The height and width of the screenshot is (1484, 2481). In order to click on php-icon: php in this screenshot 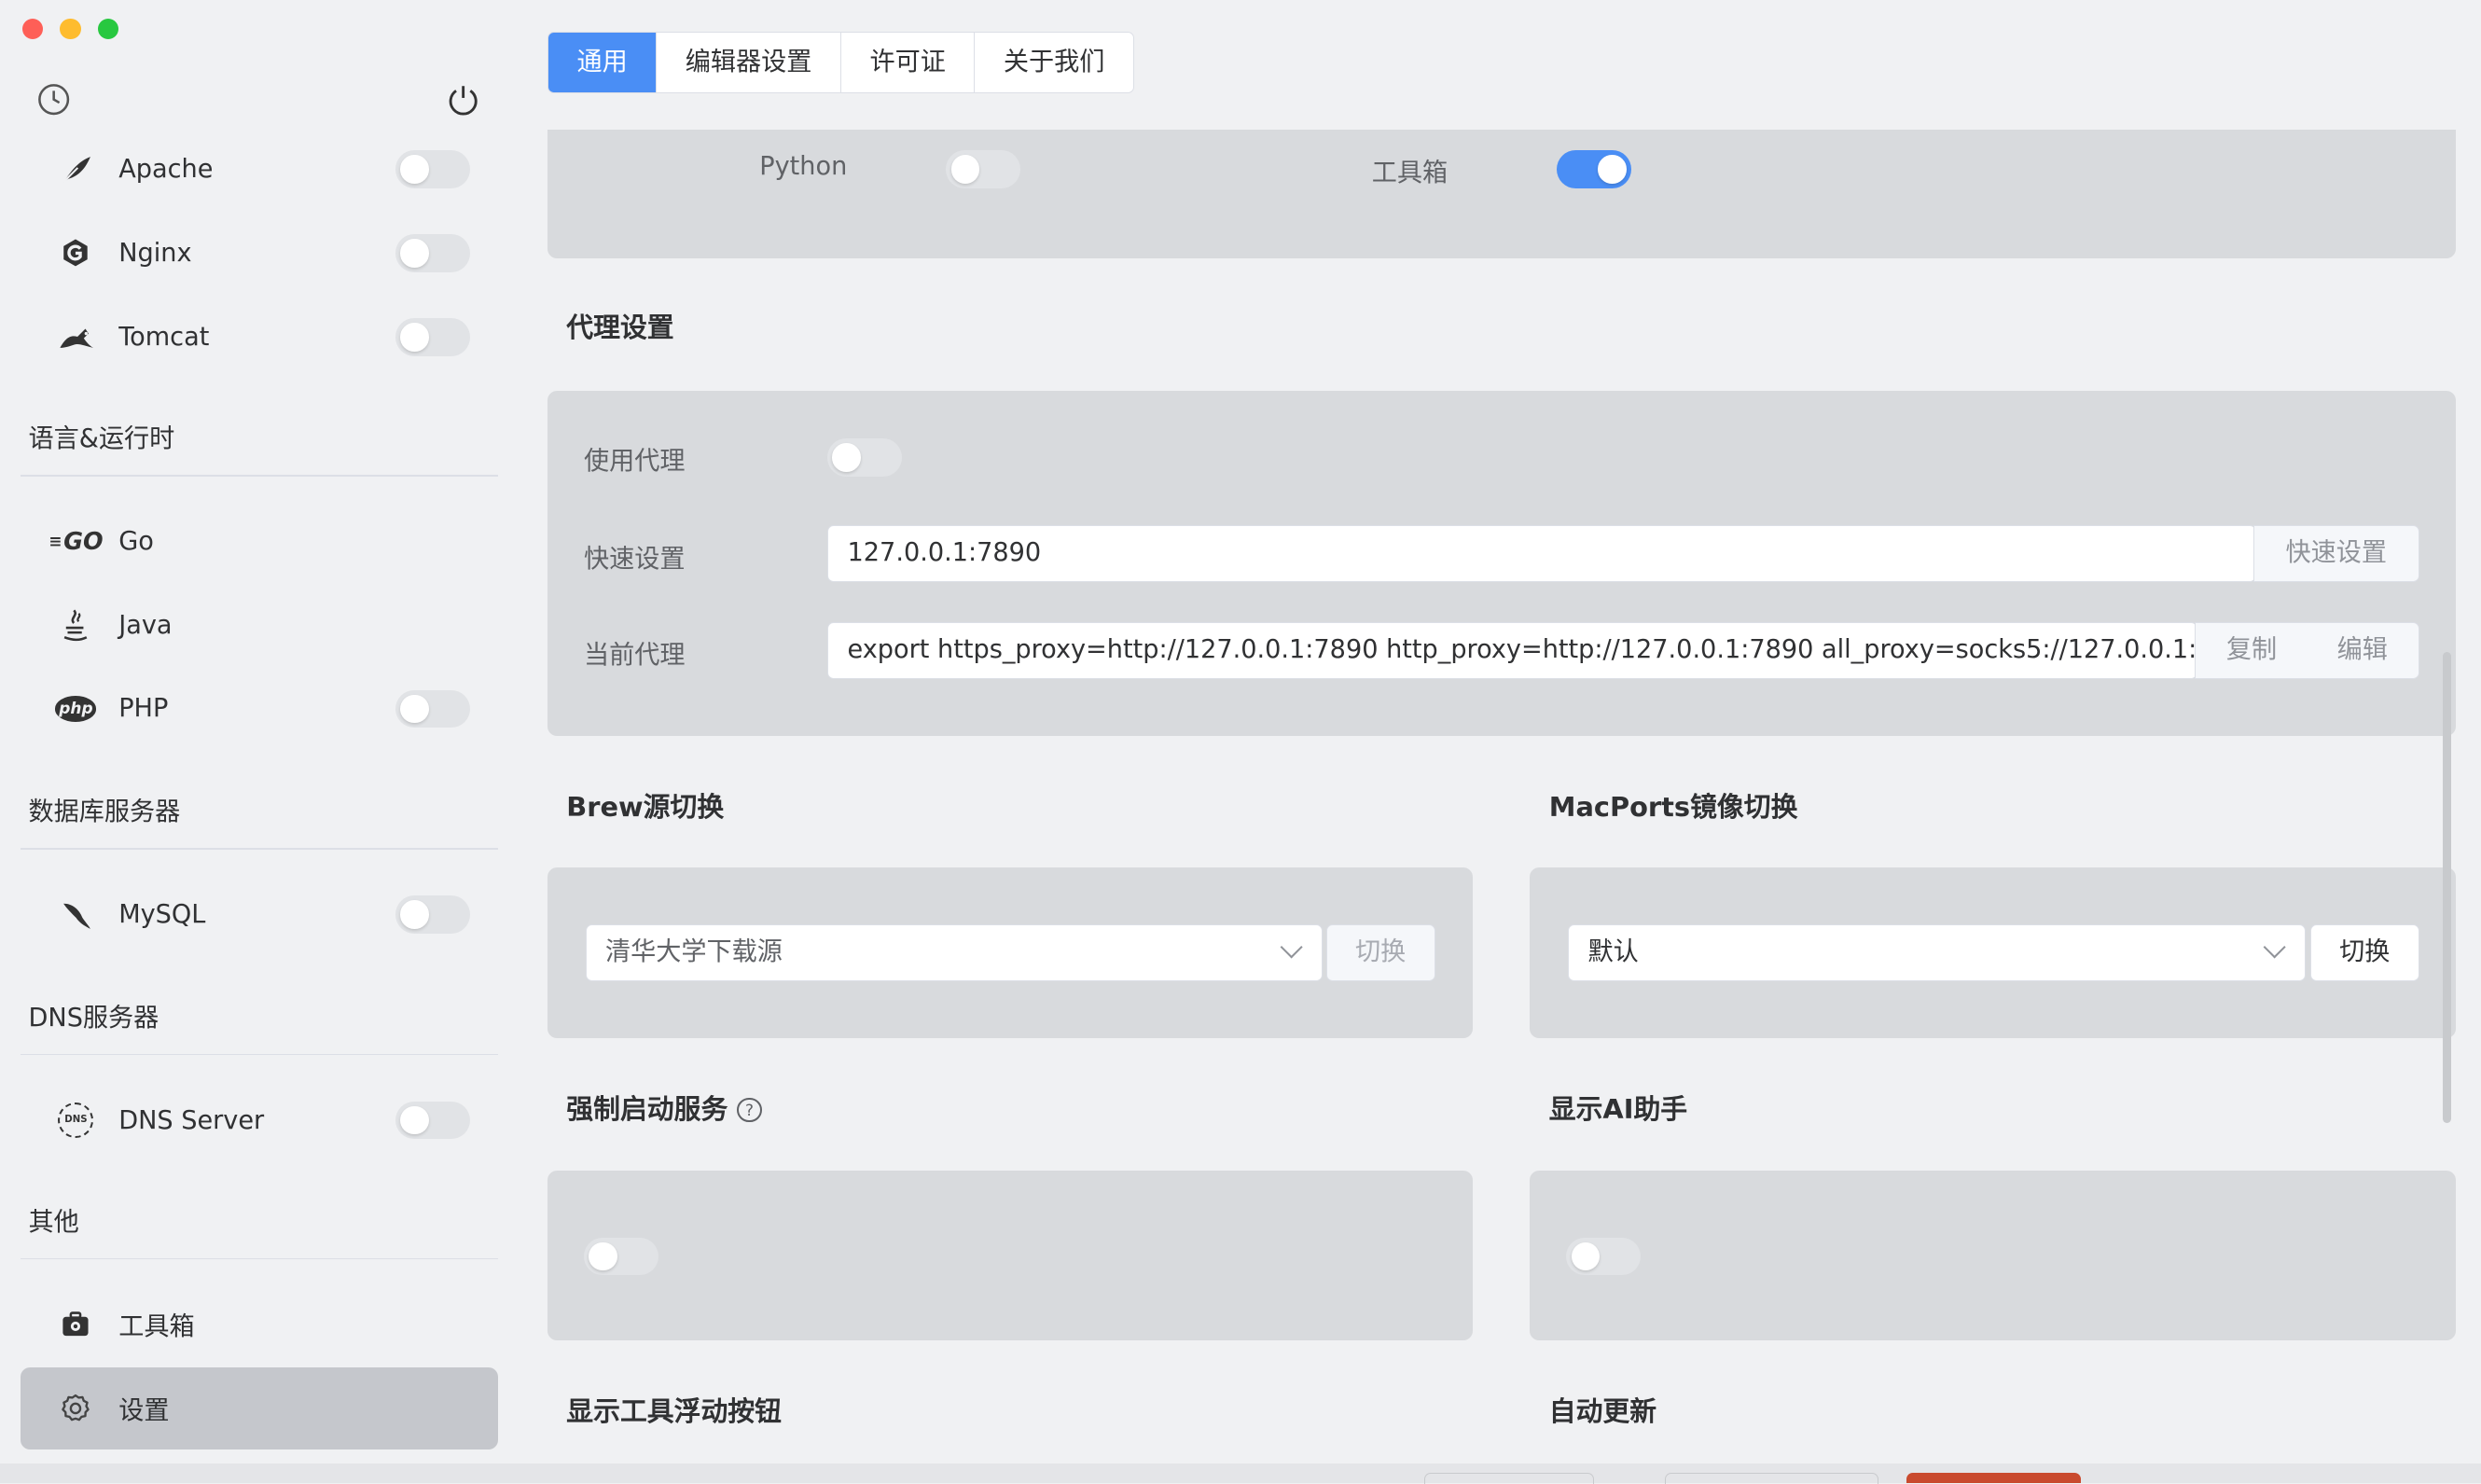, I will do `click(76, 709)`.